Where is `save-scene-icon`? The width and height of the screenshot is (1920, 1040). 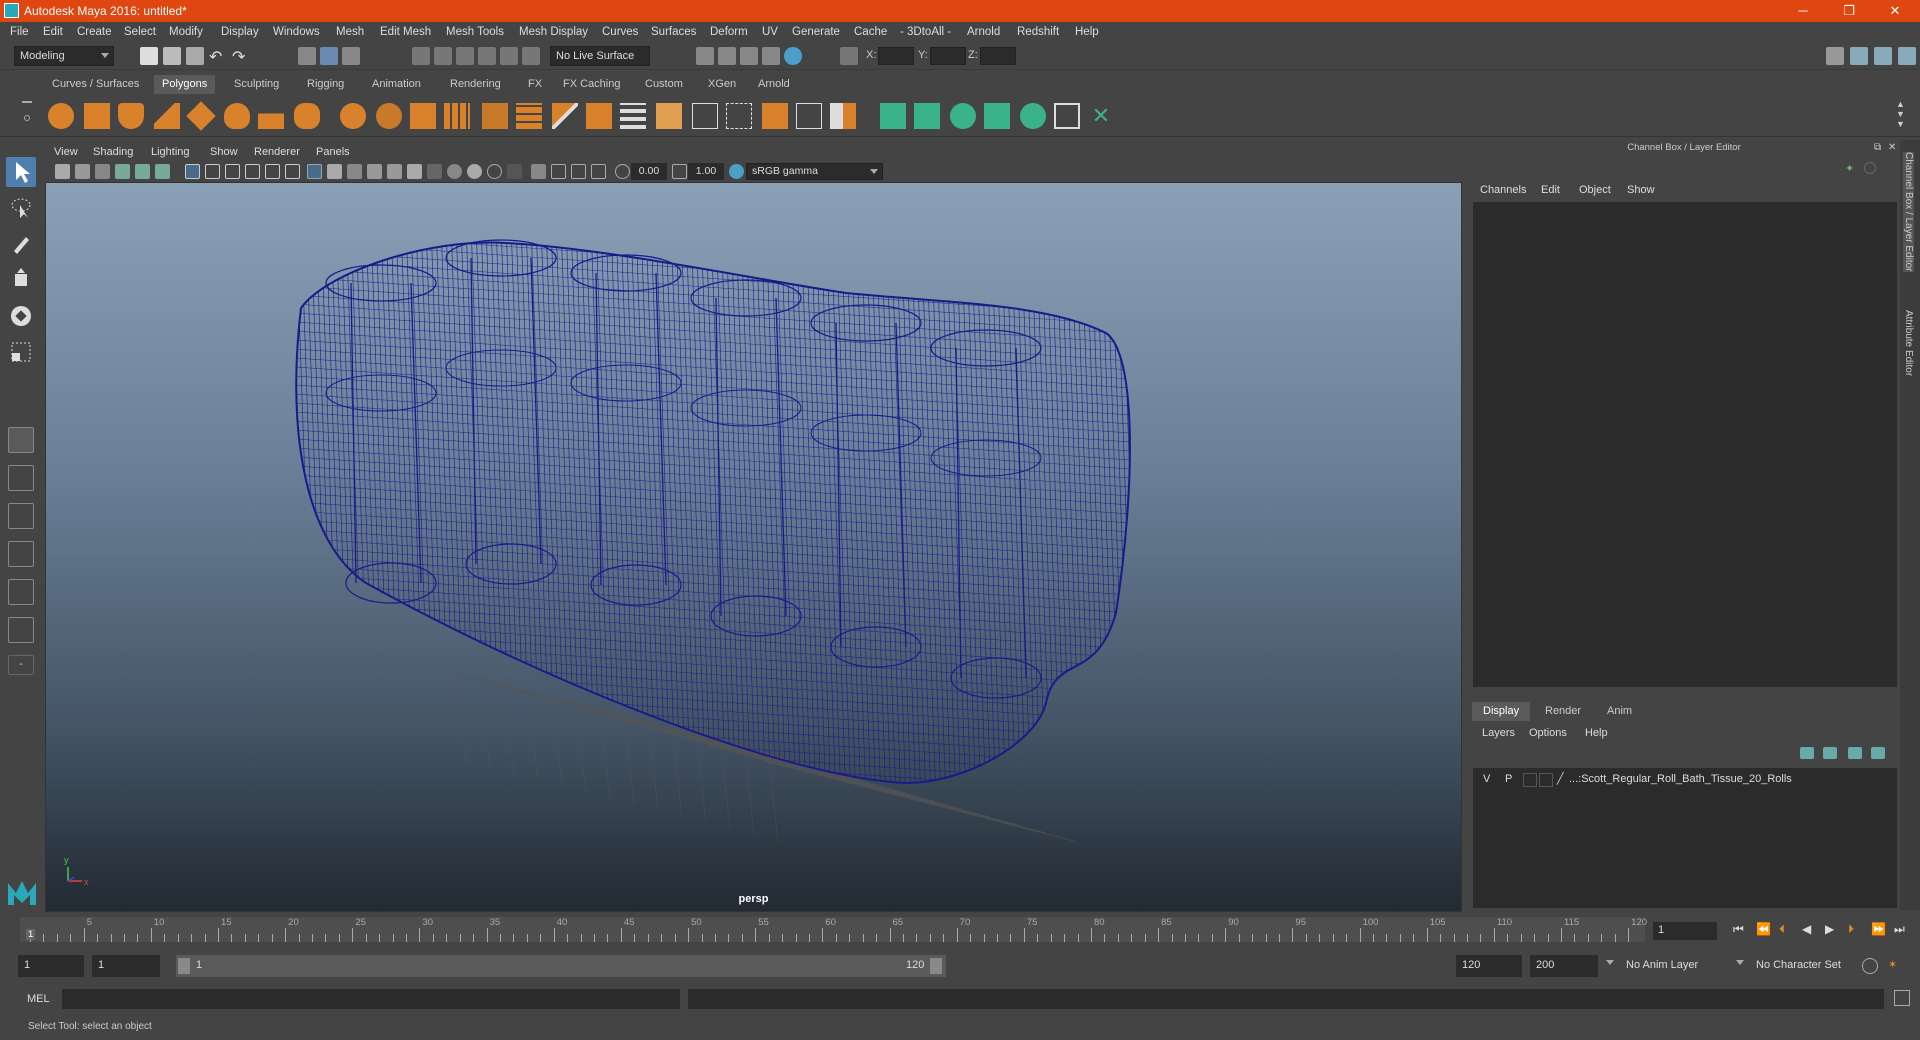
save-scene-icon is located at coordinates (195, 56).